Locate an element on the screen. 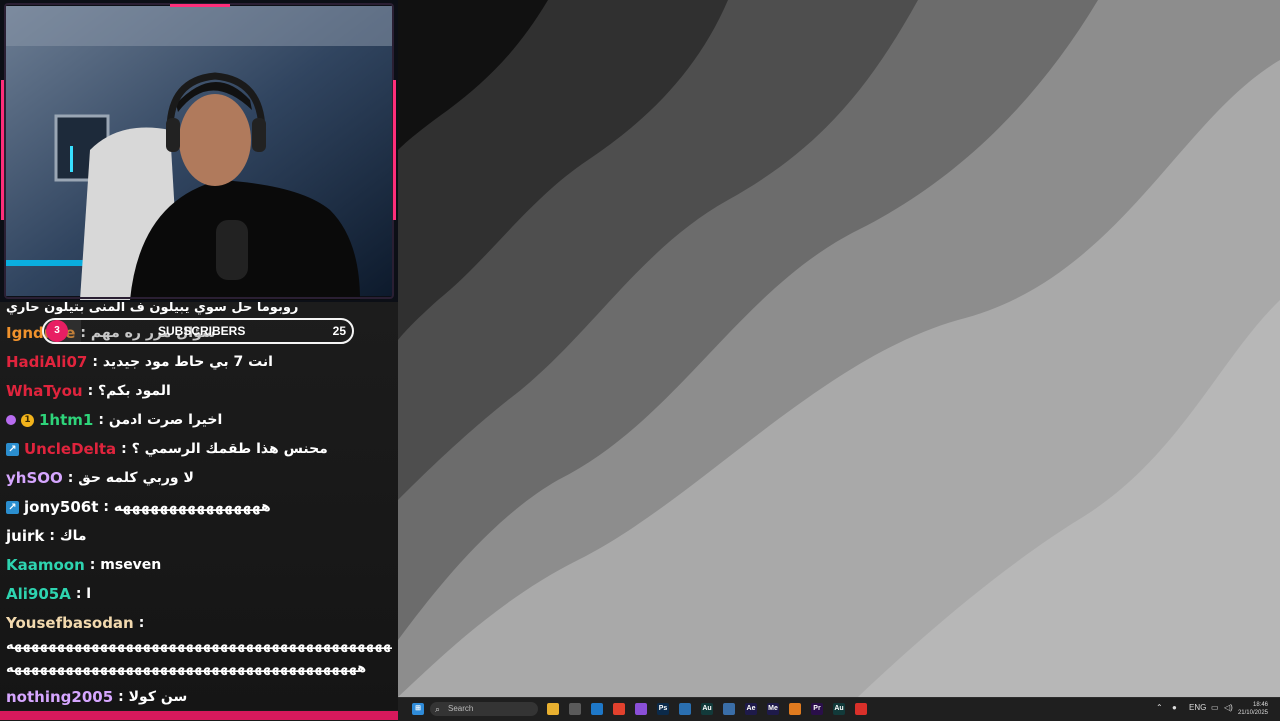 This screenshot has height=721, width=1280. chat-message: nothing2005 : سن كولا is located at coordinates (199, 697).